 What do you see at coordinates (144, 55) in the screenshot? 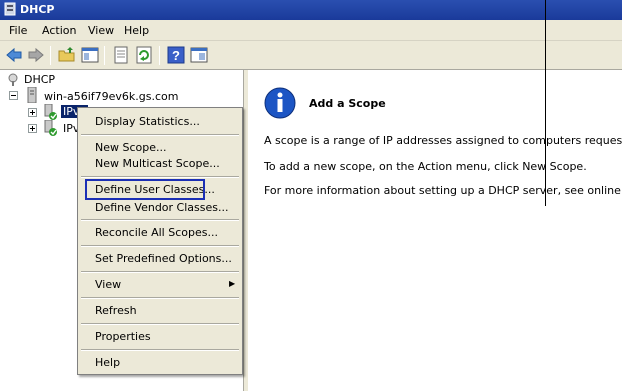
I see `refresh-icon` at bounding box center [144, 55].